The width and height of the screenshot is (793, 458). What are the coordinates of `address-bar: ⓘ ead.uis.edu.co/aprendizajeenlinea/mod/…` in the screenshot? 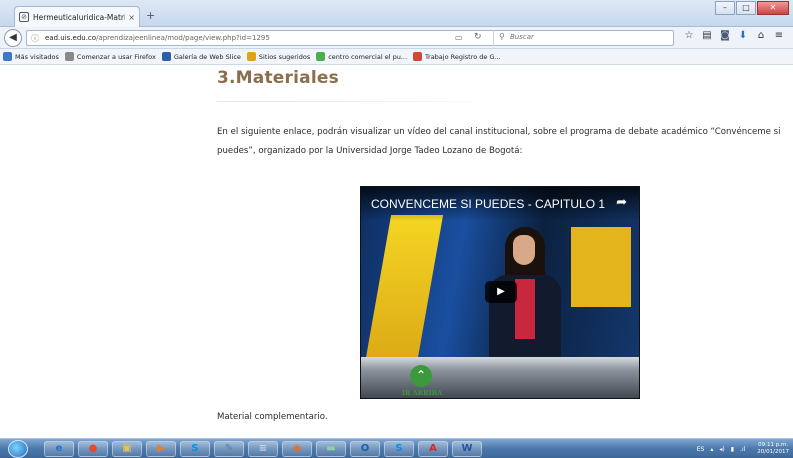 It's located at (350, 38).